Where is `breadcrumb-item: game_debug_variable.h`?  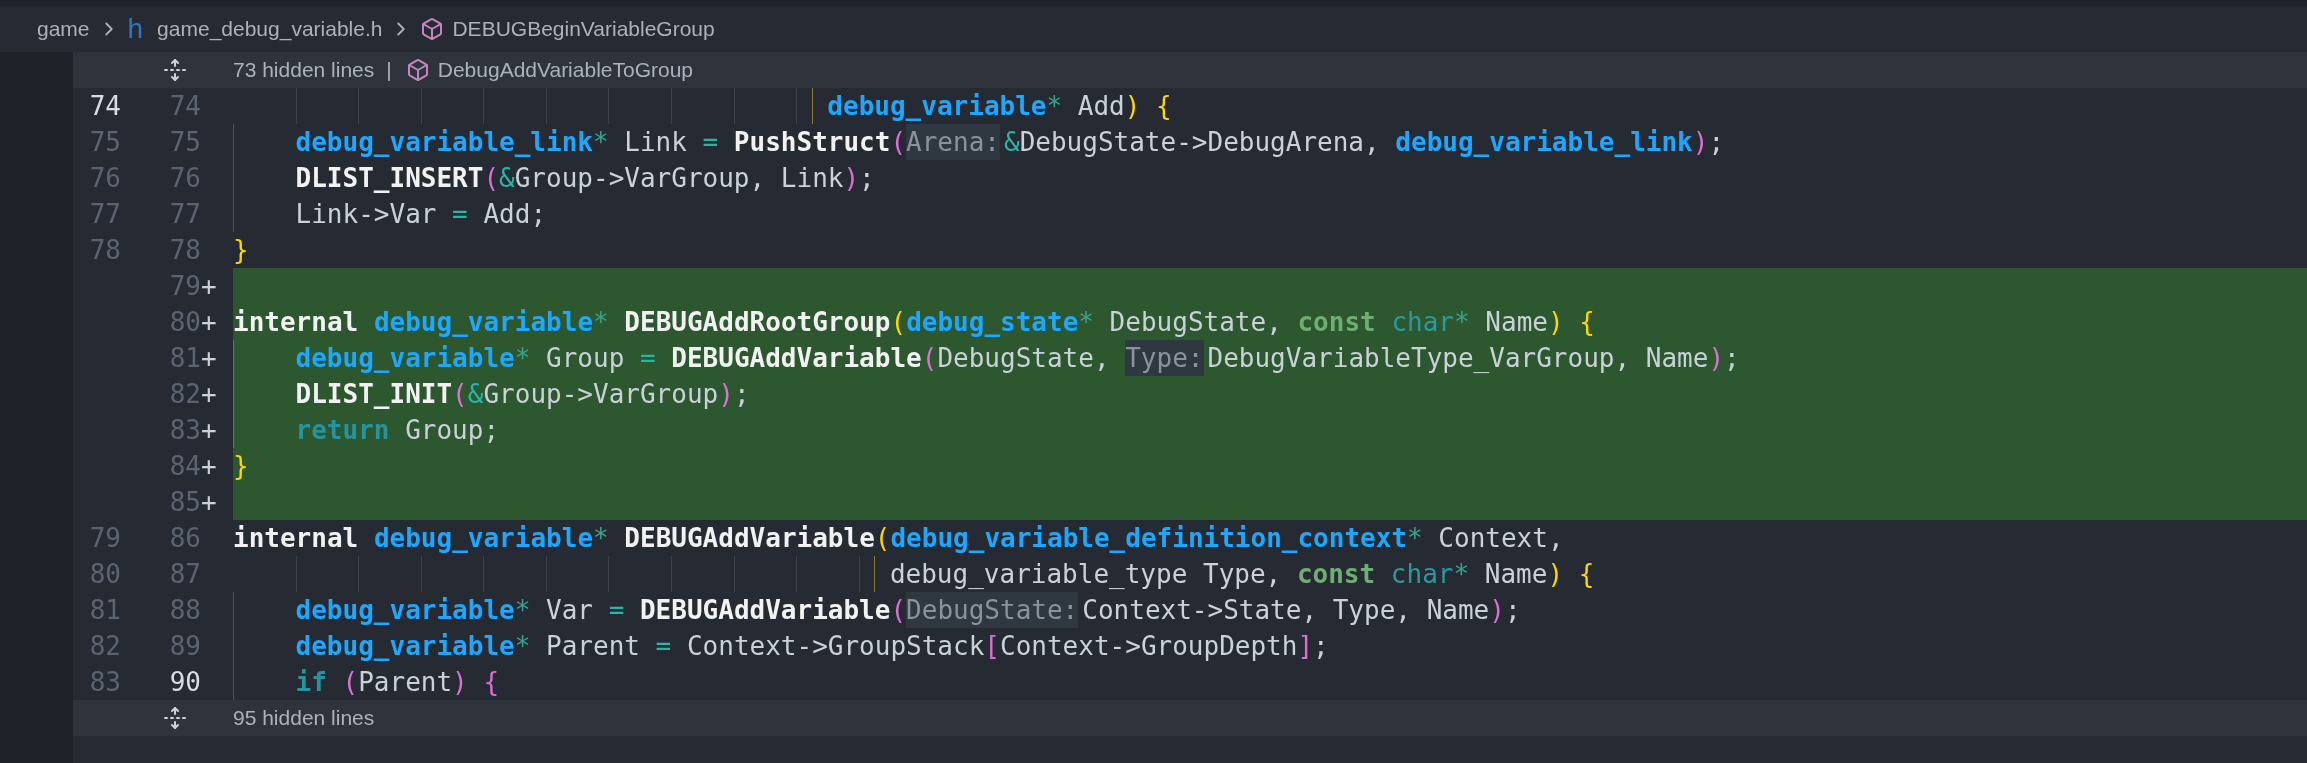 breadcrumb-item: game_debug_variable.h is located at coordinates (270, 29).